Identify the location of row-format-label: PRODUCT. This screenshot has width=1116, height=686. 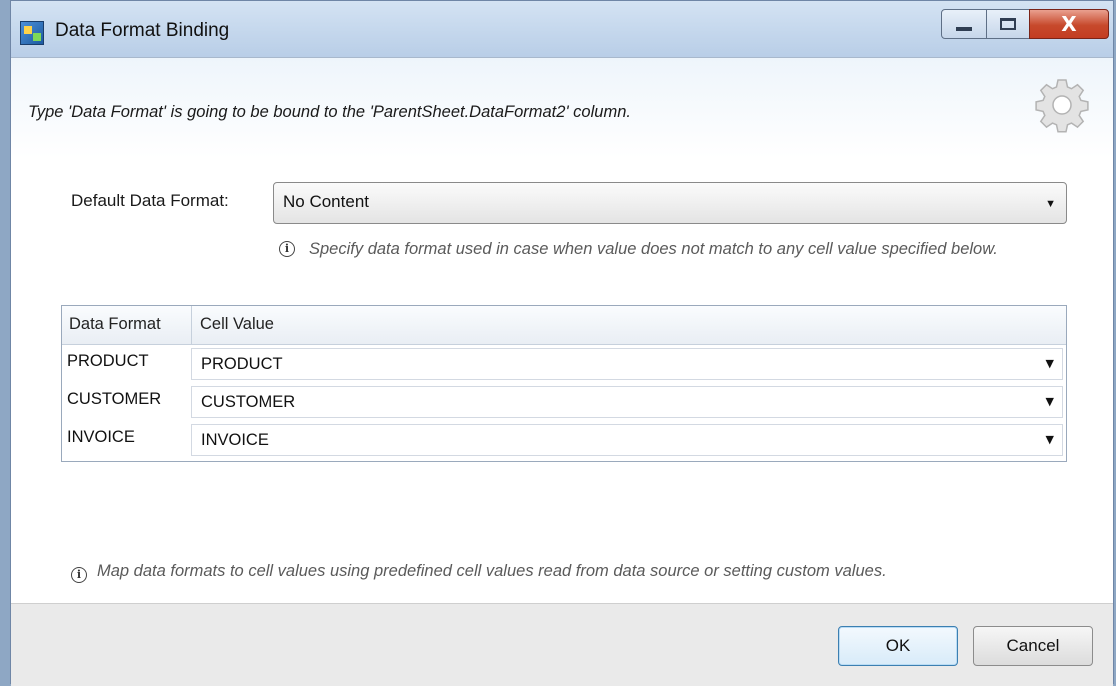
(108, 361).